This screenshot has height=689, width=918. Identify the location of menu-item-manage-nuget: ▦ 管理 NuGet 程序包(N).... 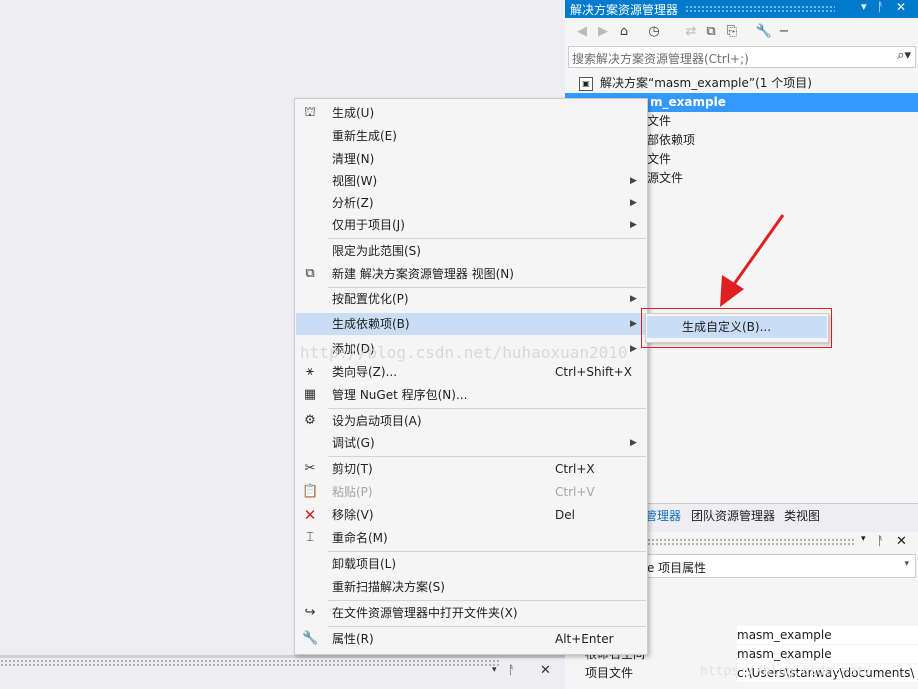
(471, 395).